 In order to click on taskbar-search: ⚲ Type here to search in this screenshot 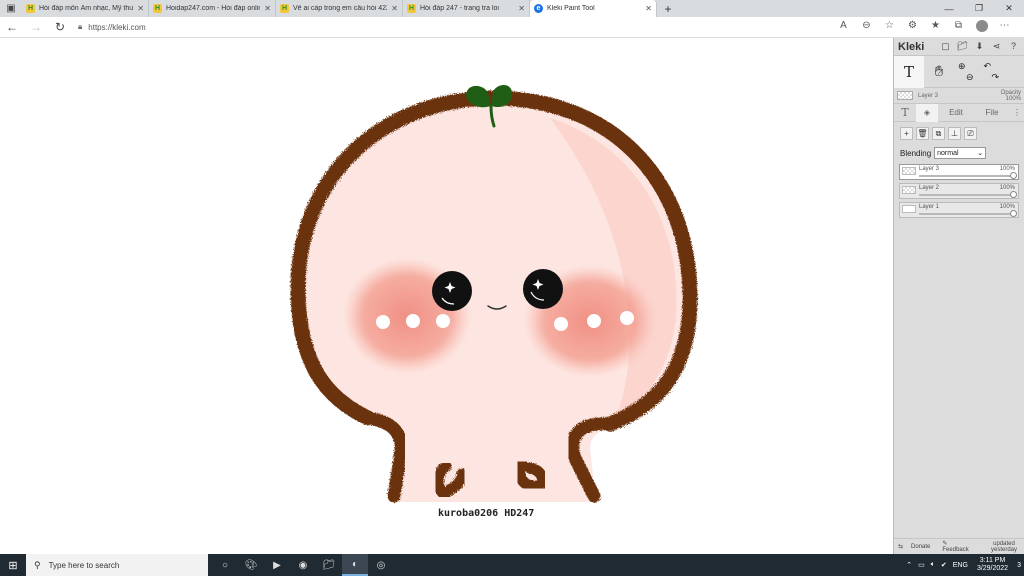, I will do `click(117, 565)`.